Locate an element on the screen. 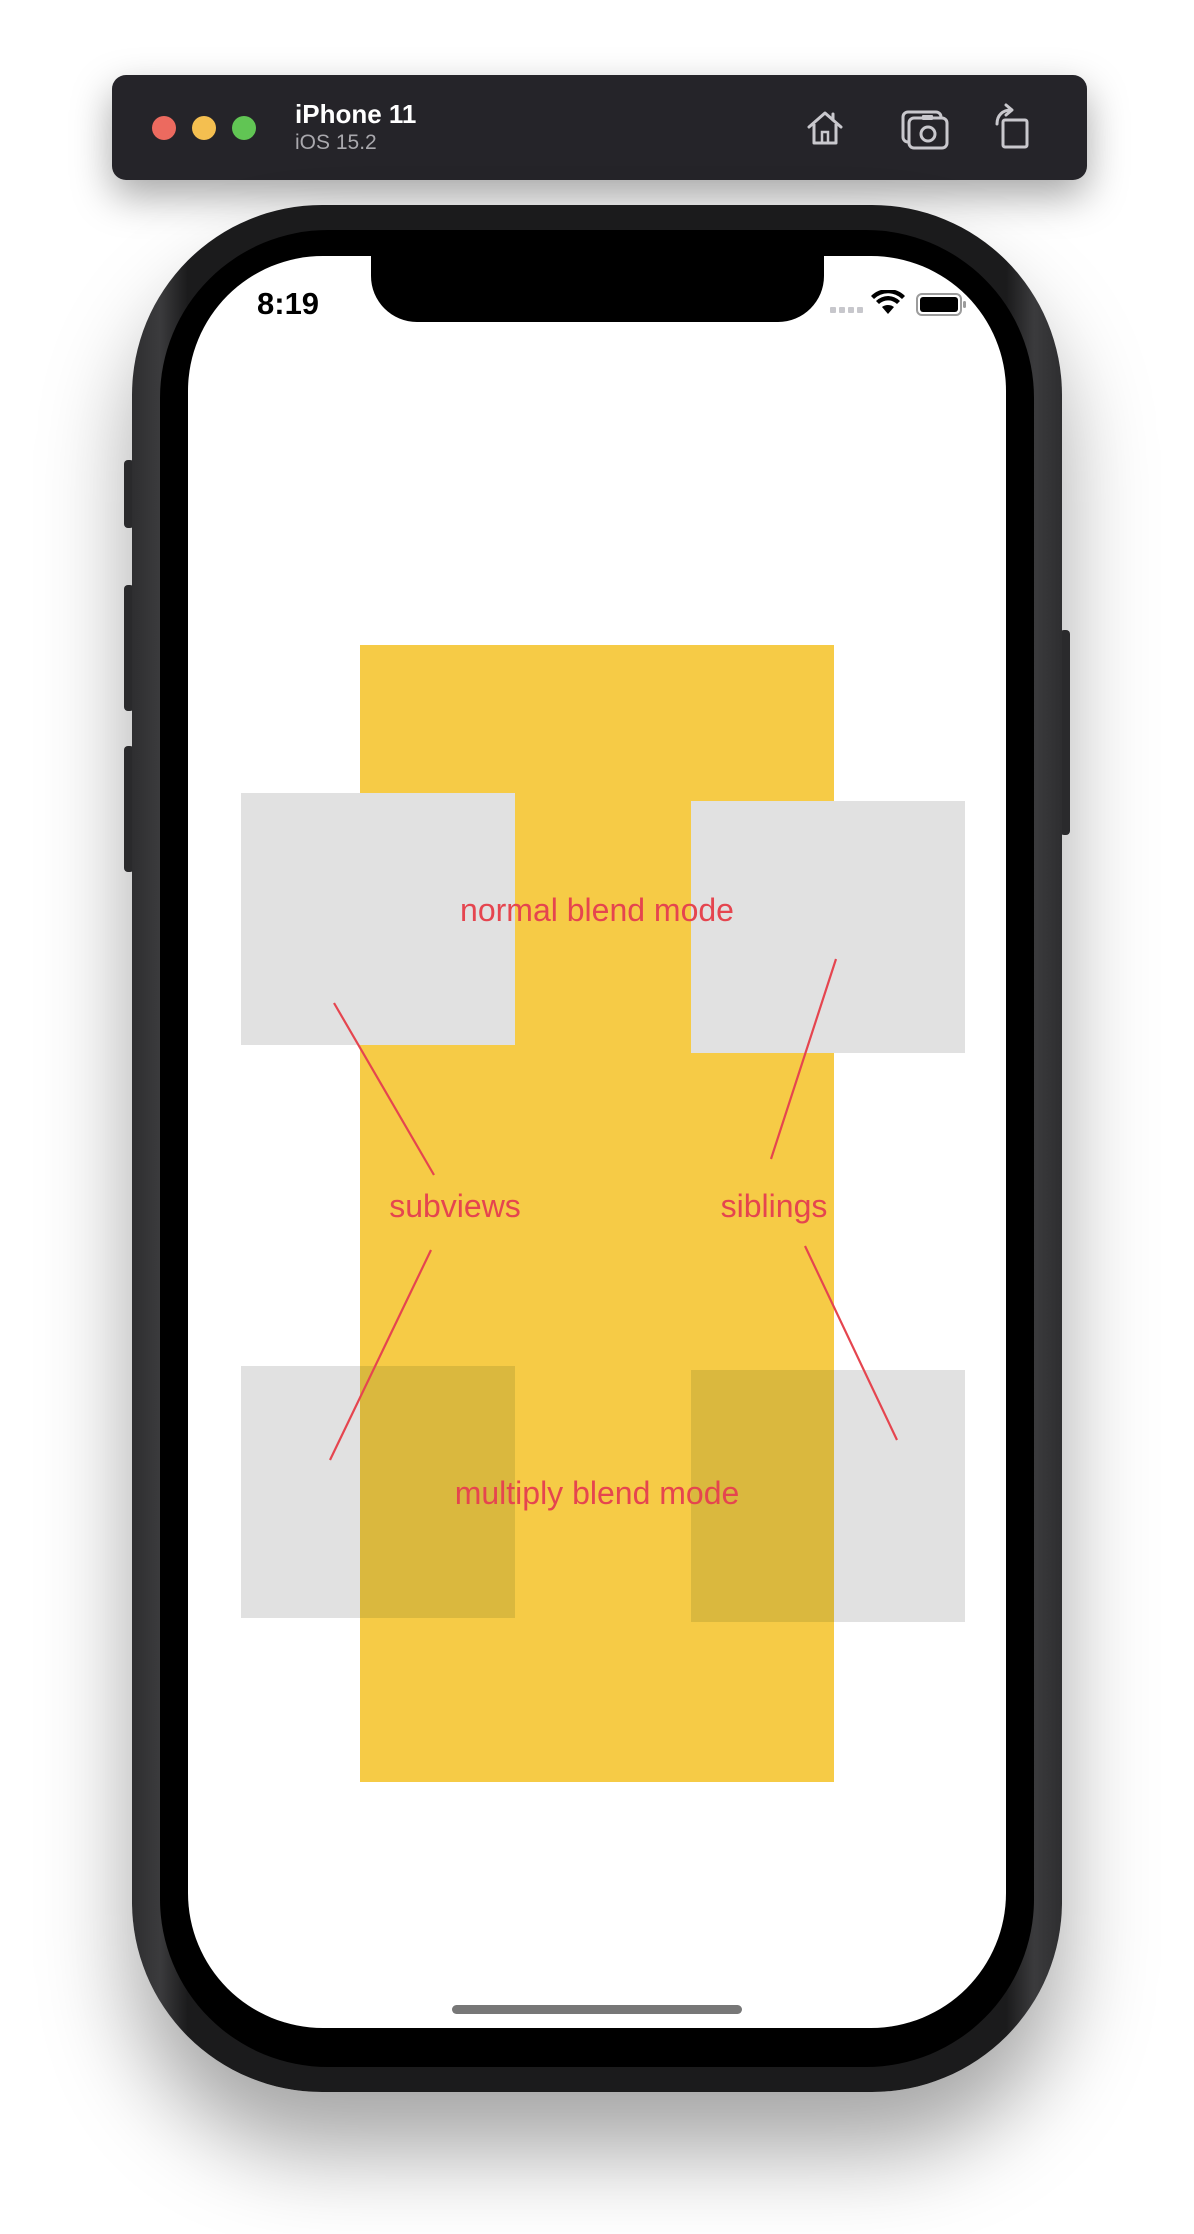 This screenshot has height=2234, width=1194. device-name: iPhone 11 is located at coordinates (356, 114).